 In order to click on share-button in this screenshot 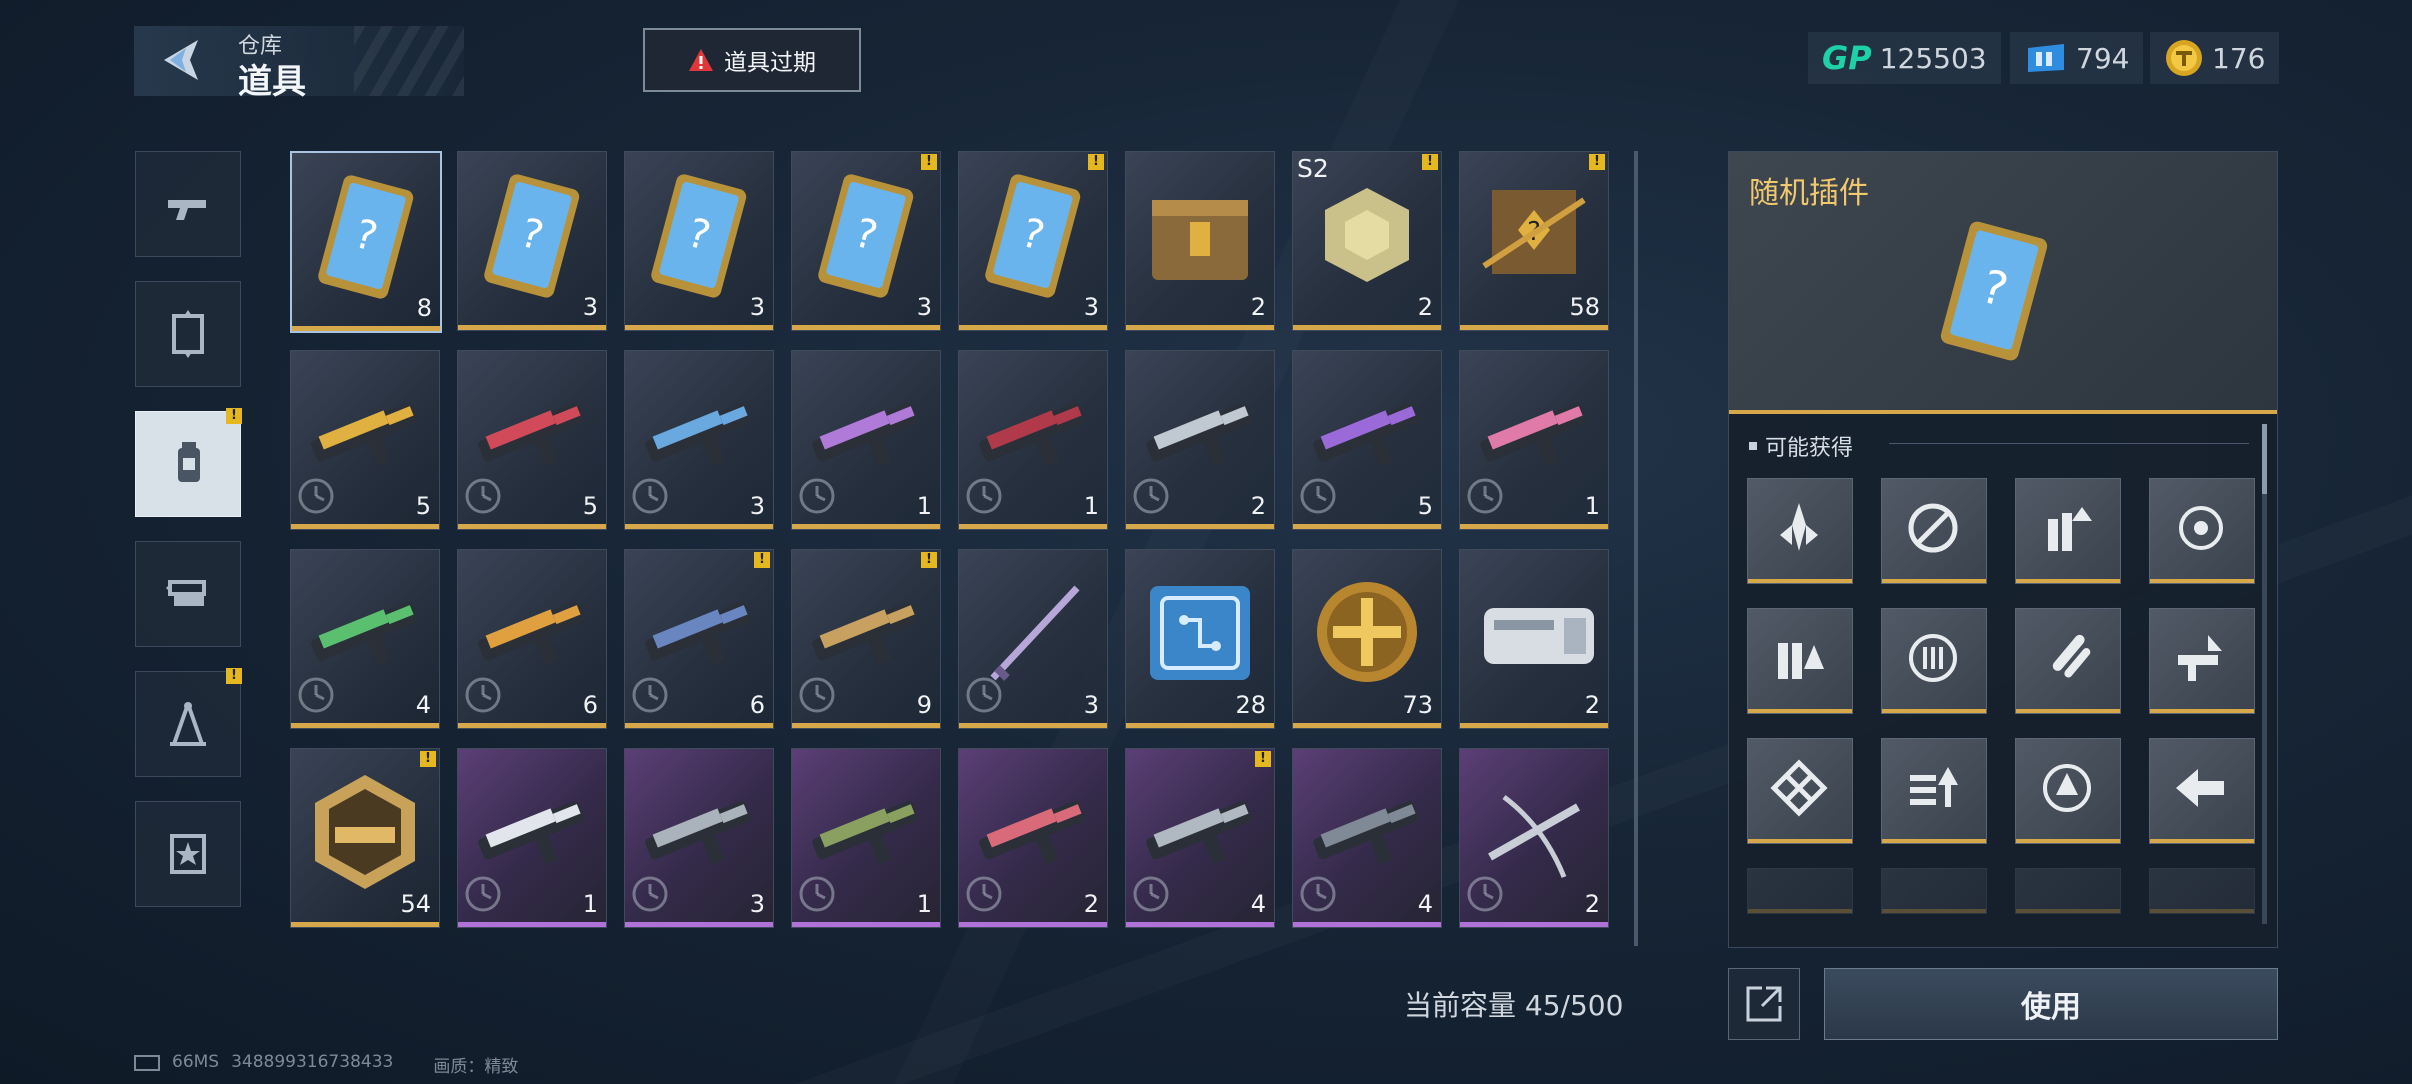, I will do `click(1764, 1004)`.